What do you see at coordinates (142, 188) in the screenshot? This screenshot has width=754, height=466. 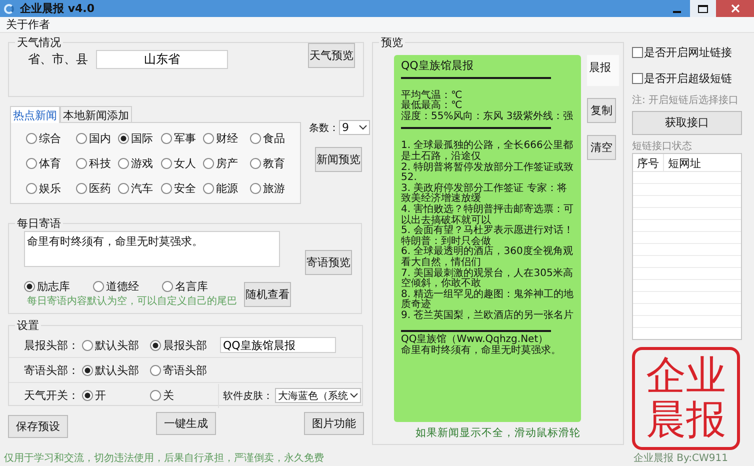 I see `option-label: 汽车` at bounding box center [142, 188].